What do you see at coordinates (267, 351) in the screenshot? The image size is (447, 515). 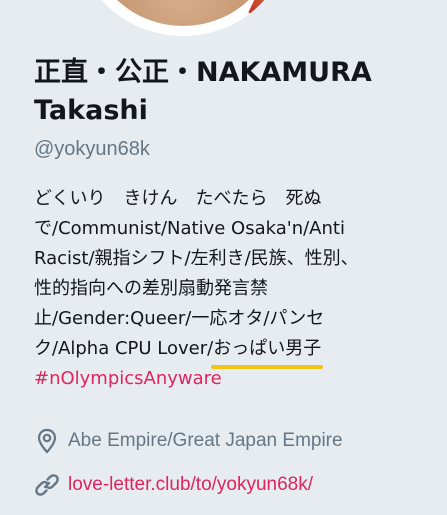 I see `highlighted-phrase: おっぱい男子` at bounding box center [267, 351].